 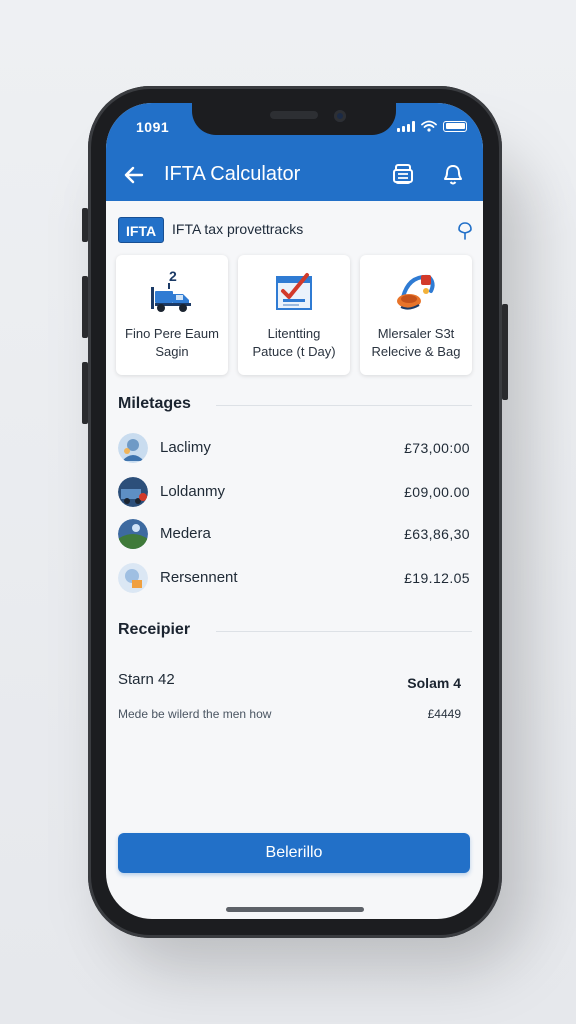 What do you see at coordinates (505, 352) in the screenshot?
I see `power-button` at bounding box center [505, 352].